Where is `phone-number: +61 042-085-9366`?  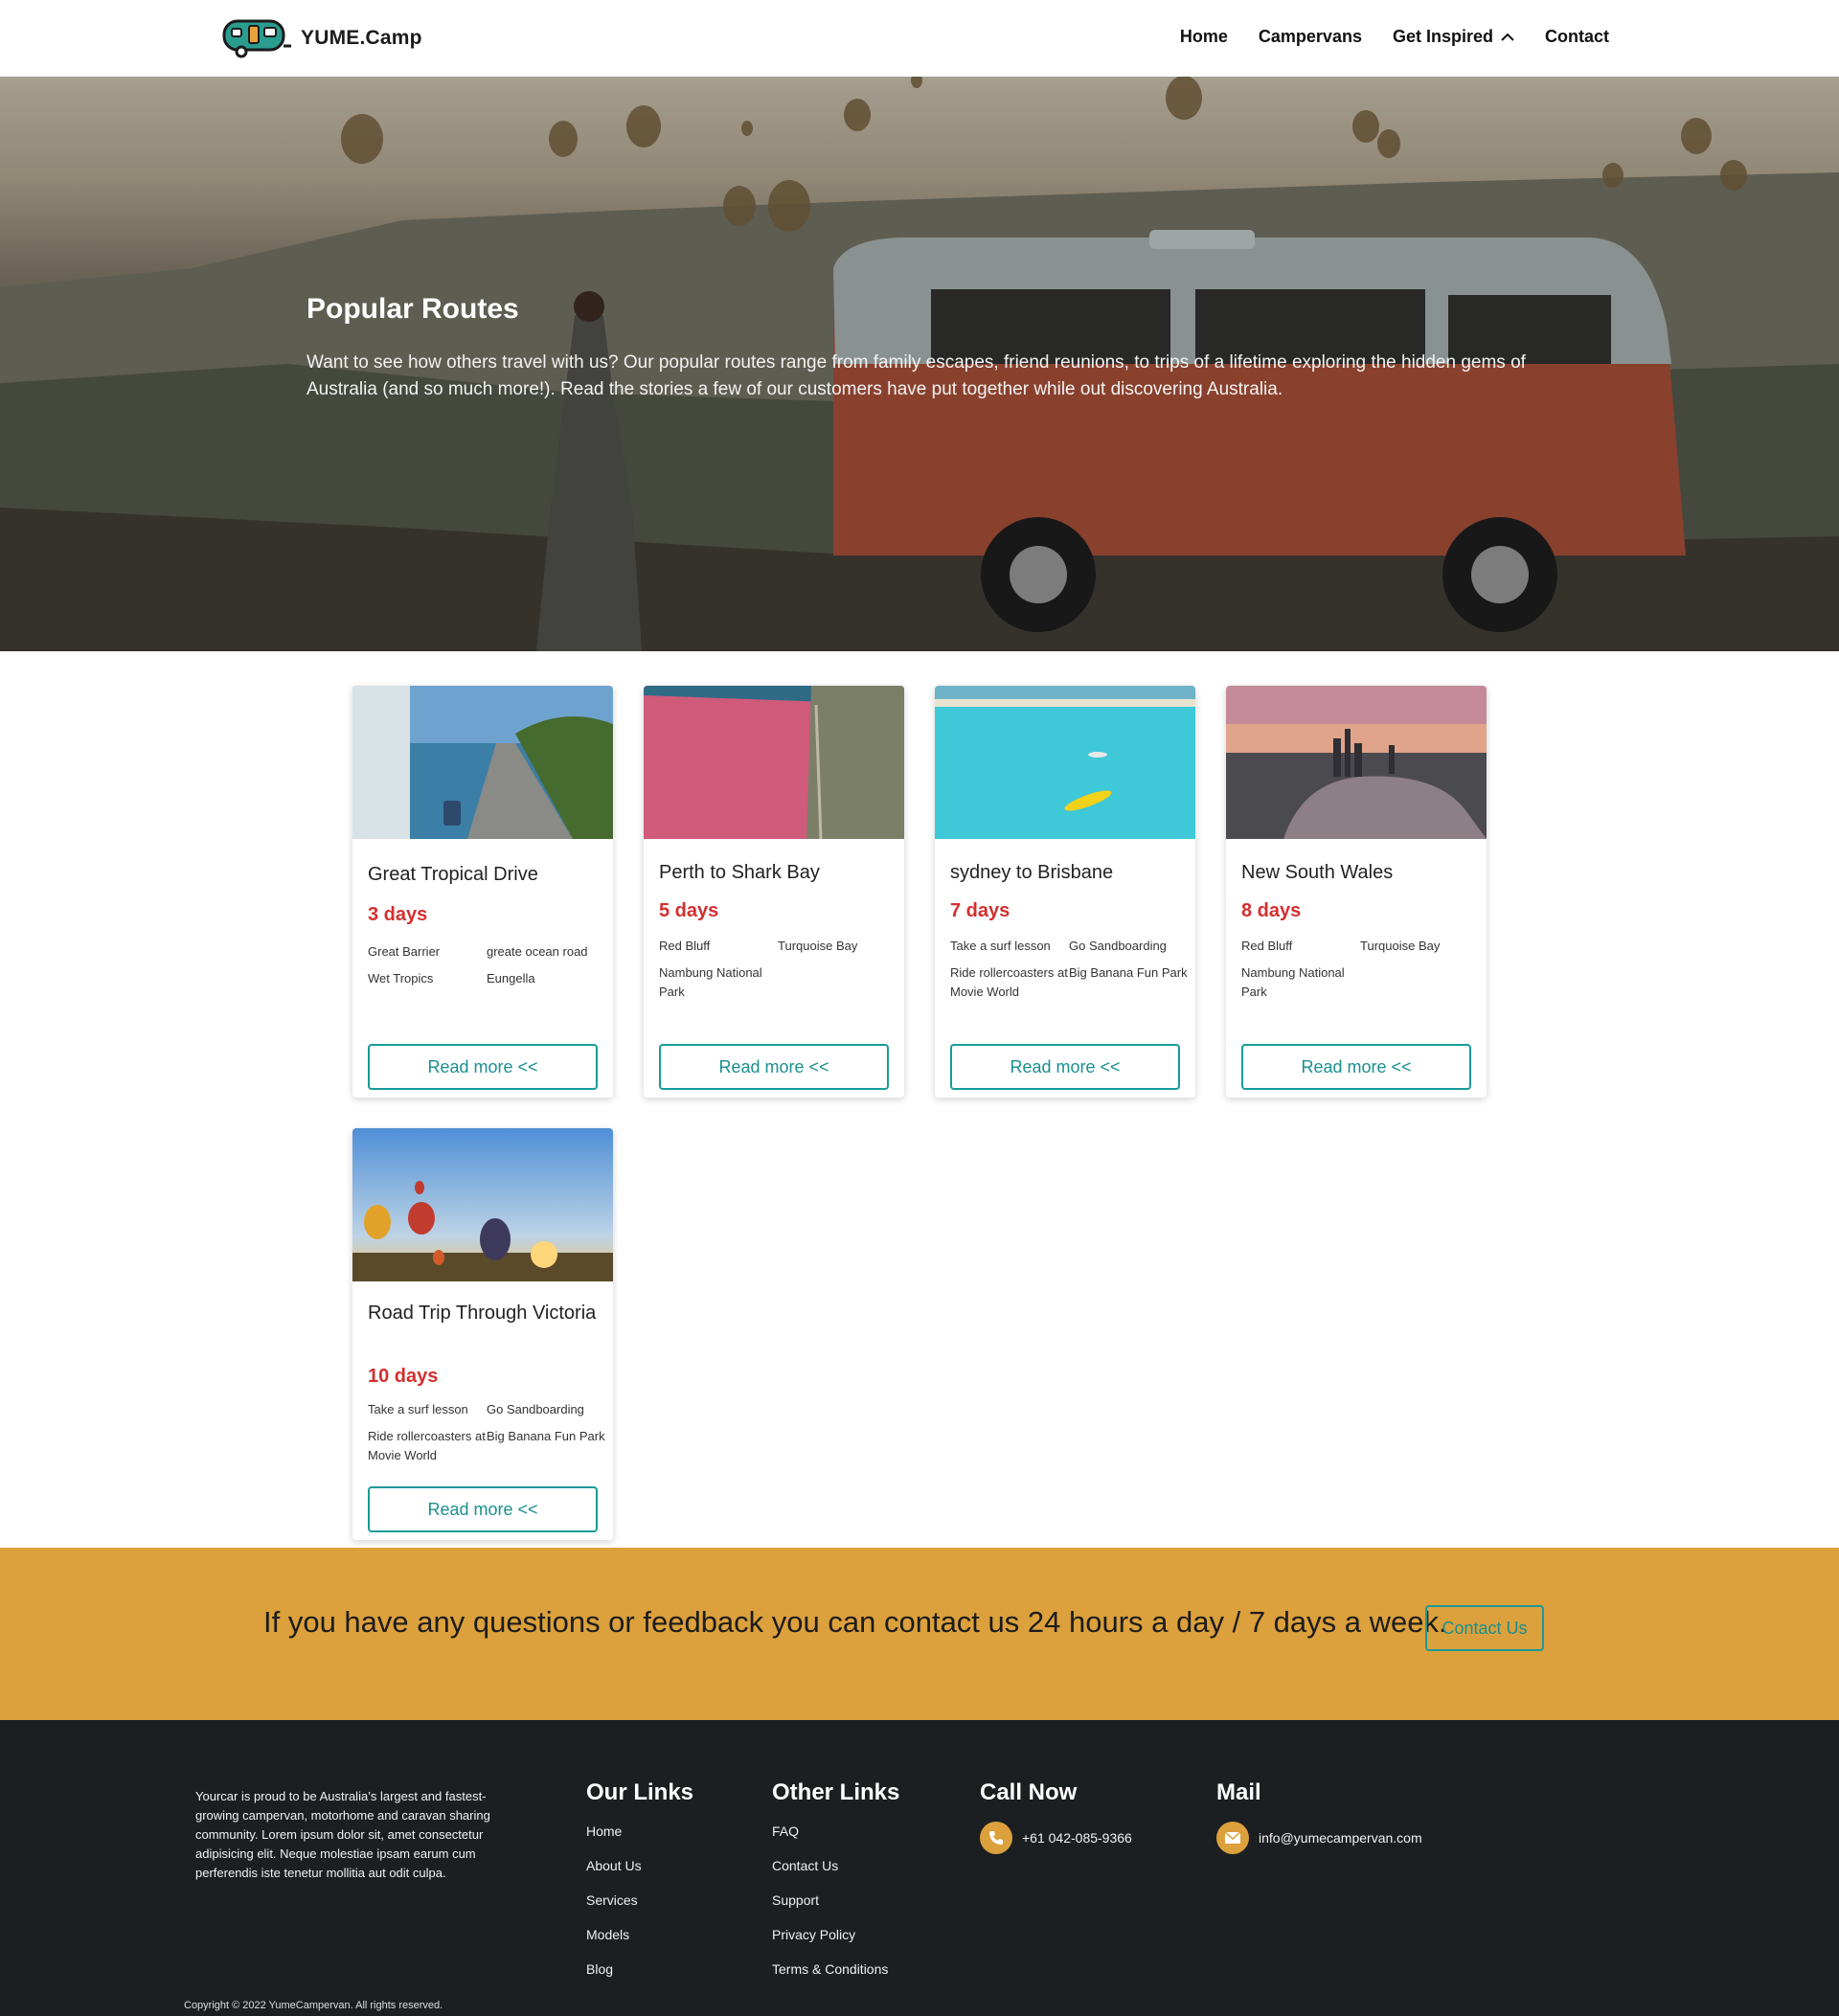 phone-number: +61 042-085-9366 is located at coordinates (1077, 1838).